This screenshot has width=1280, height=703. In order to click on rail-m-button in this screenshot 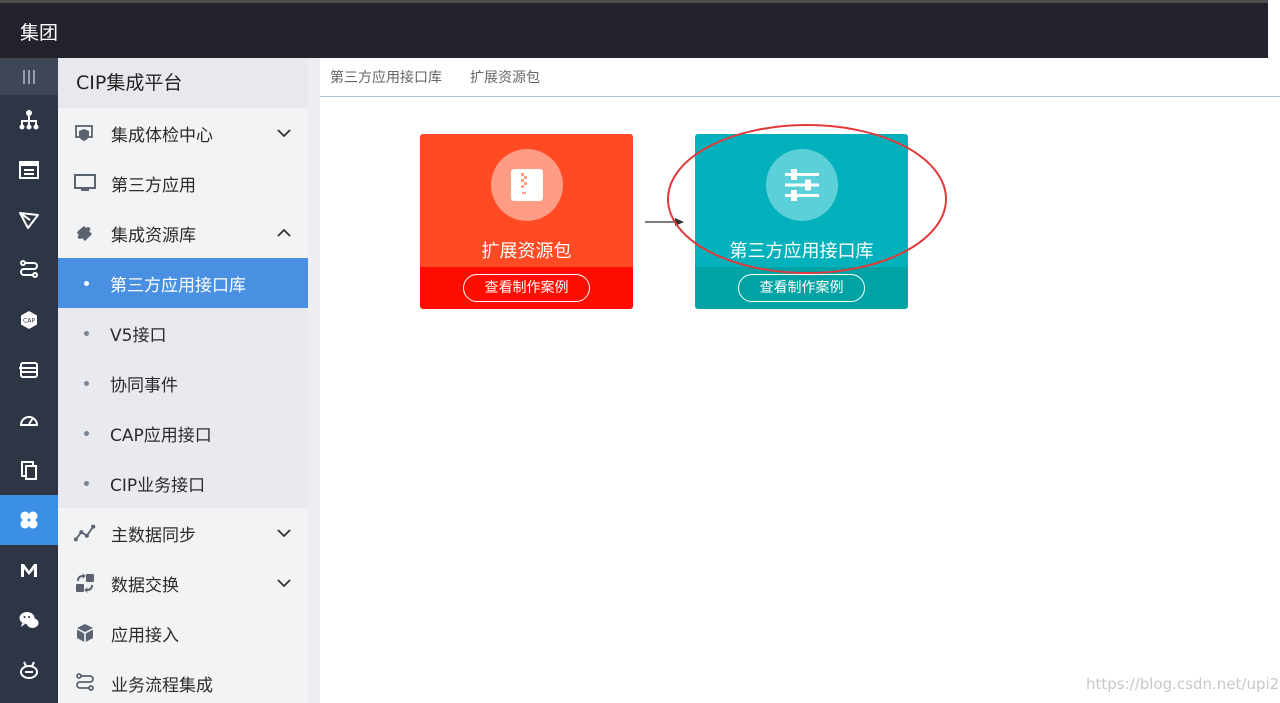, I will do `click(29, 570)`.